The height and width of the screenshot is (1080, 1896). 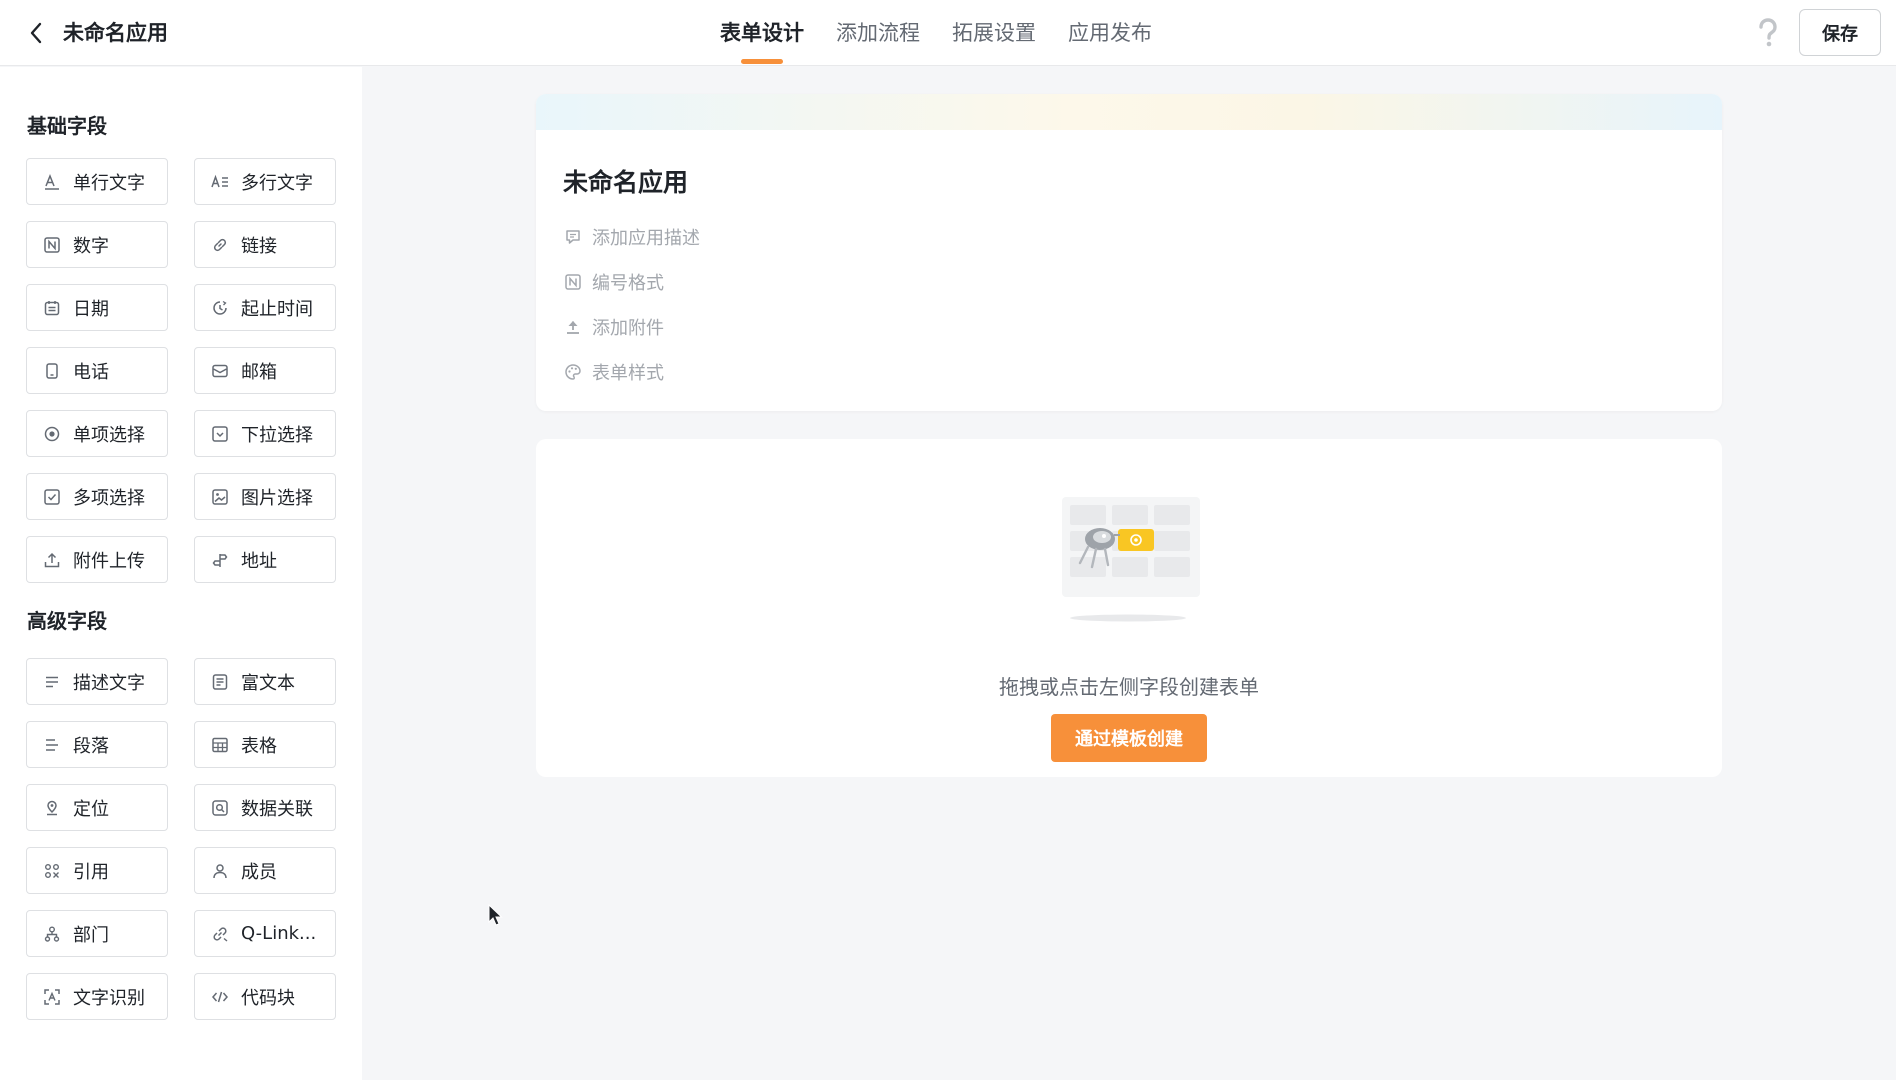 What do you see at coordinates (265, 559) in the screenshot?
I see `field-address: 地址` at bounding box center [265, 559].